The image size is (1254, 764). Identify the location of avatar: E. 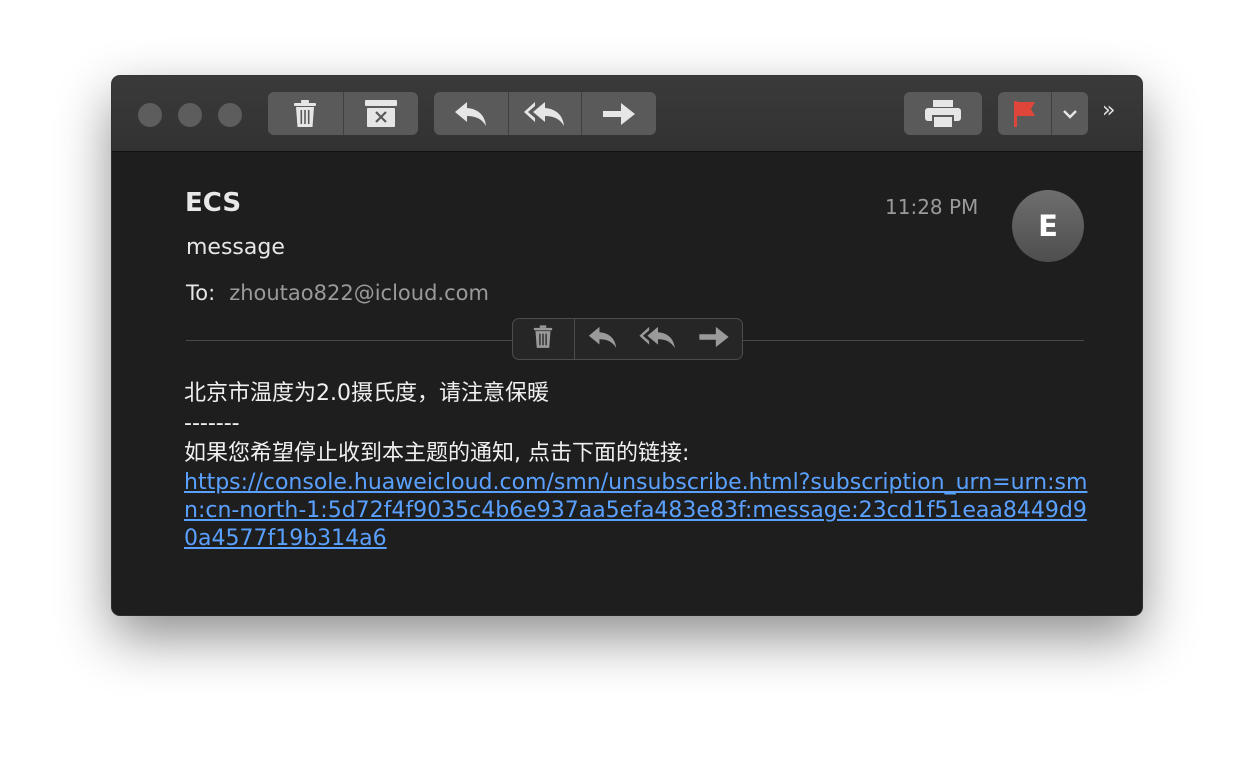
(1048, 226).